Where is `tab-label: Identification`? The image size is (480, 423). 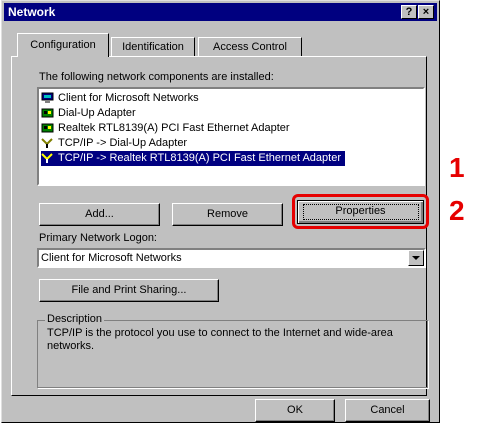
tab-label: Identification is located at coordinates (153, 47).